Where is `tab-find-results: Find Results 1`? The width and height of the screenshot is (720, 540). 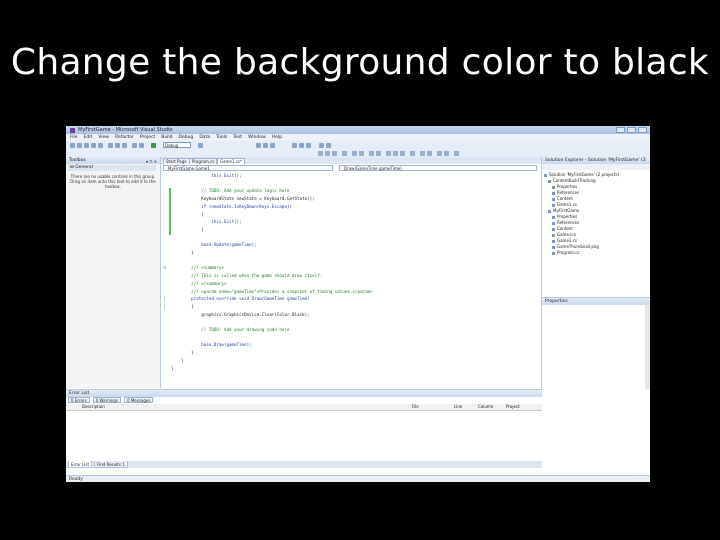 tab-find-results: Find Results 1 is located at coordinates (111, 464).